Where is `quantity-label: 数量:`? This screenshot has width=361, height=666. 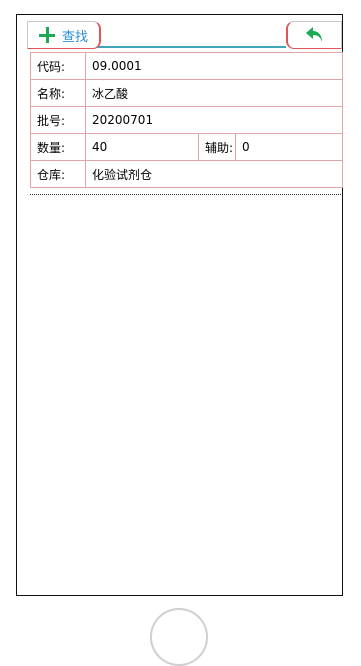 quantity-label: 数量: is located at coordinates (58, 147).